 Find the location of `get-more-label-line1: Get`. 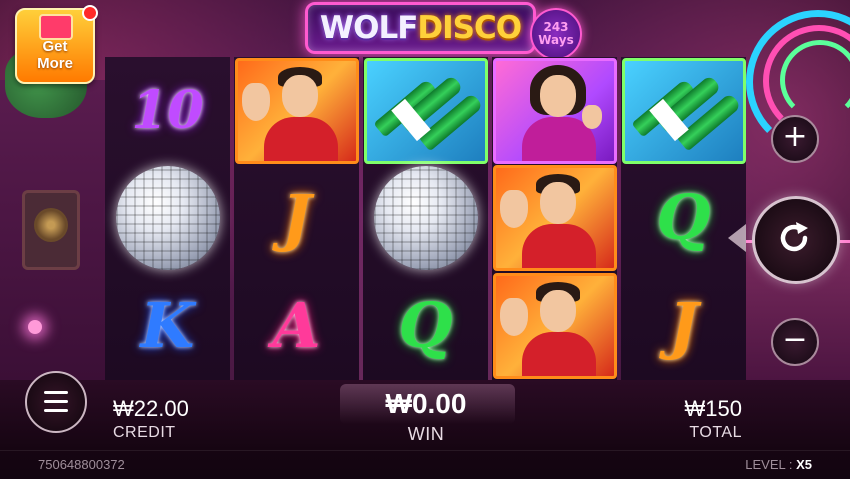

get-more-label-line1: Get is located at coordinates (55, 46).